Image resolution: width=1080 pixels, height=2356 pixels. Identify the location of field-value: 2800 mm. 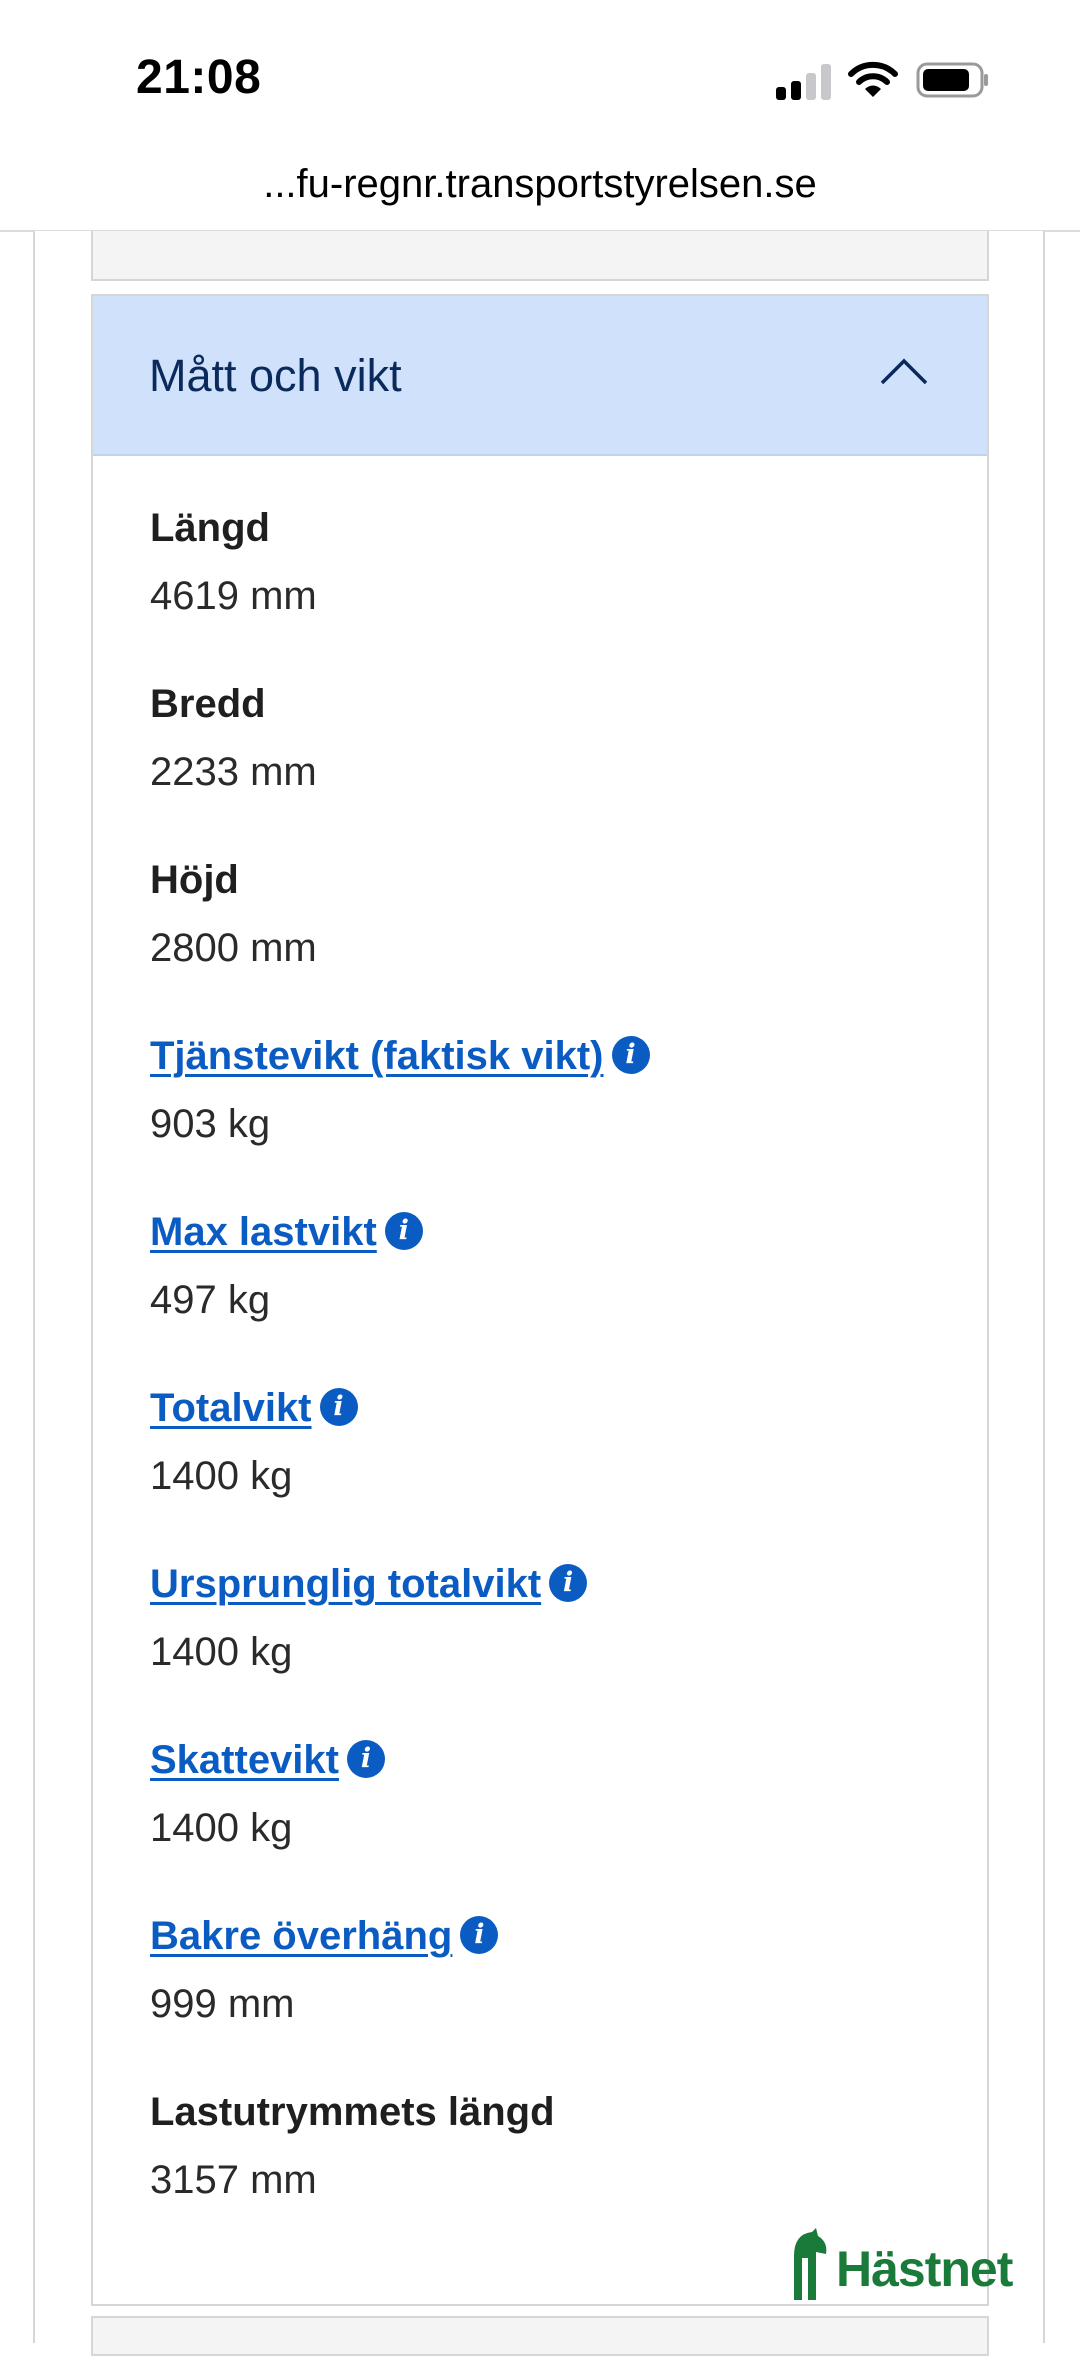
(233, 948).